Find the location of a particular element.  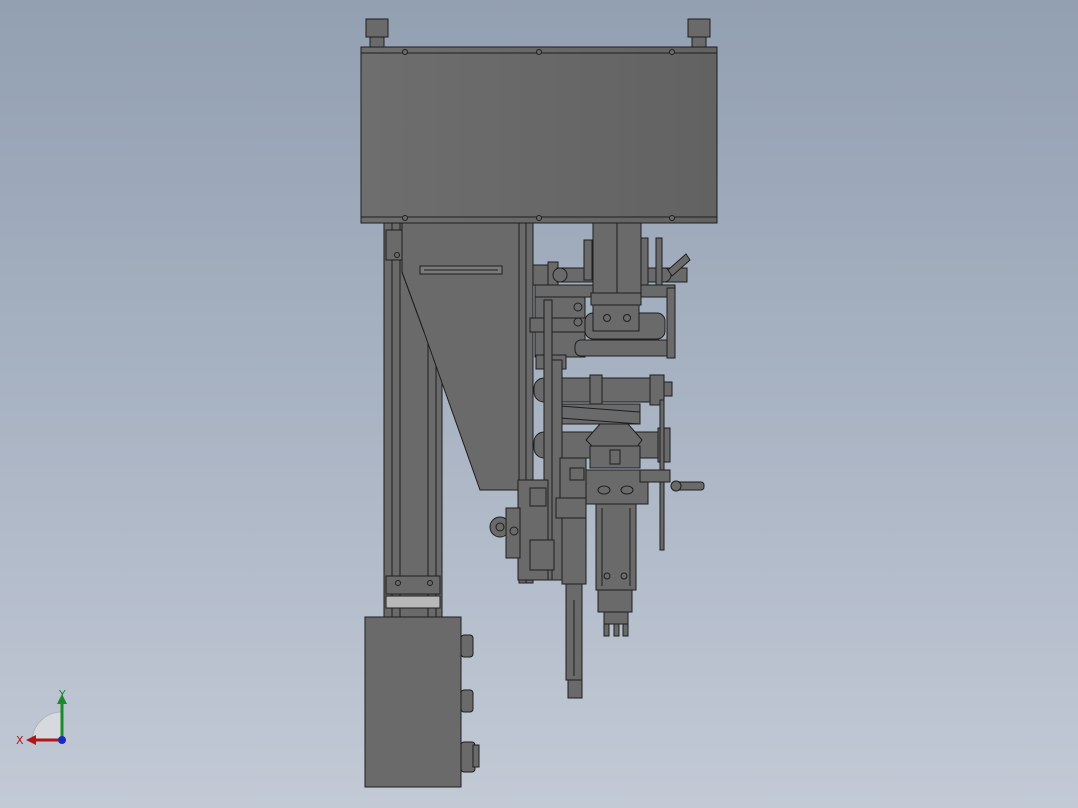

top-housing is located at coordinates (539, 135).